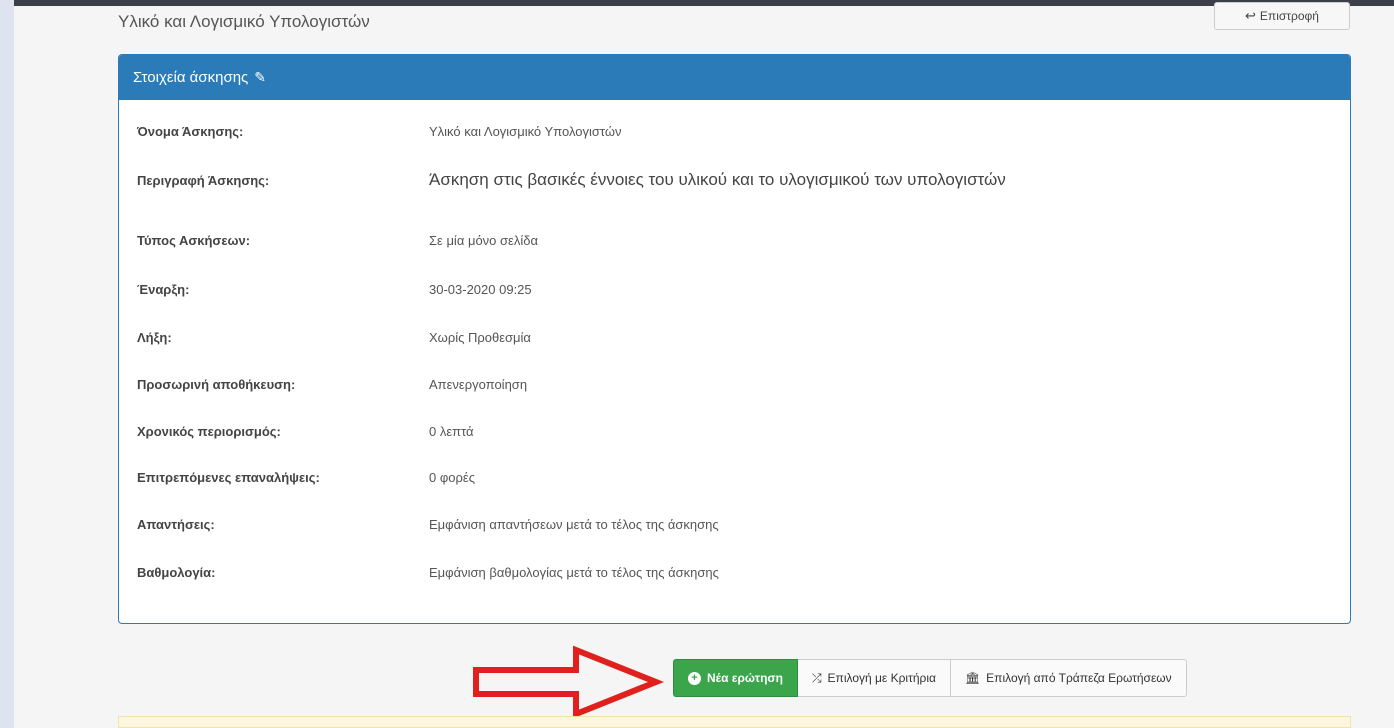 This screenshot has width=1394, height=728. I want to click on detail-row-temp-save: Προσωρινή αποθήκευση: Απενεργοποίηση, so click(734, 384).